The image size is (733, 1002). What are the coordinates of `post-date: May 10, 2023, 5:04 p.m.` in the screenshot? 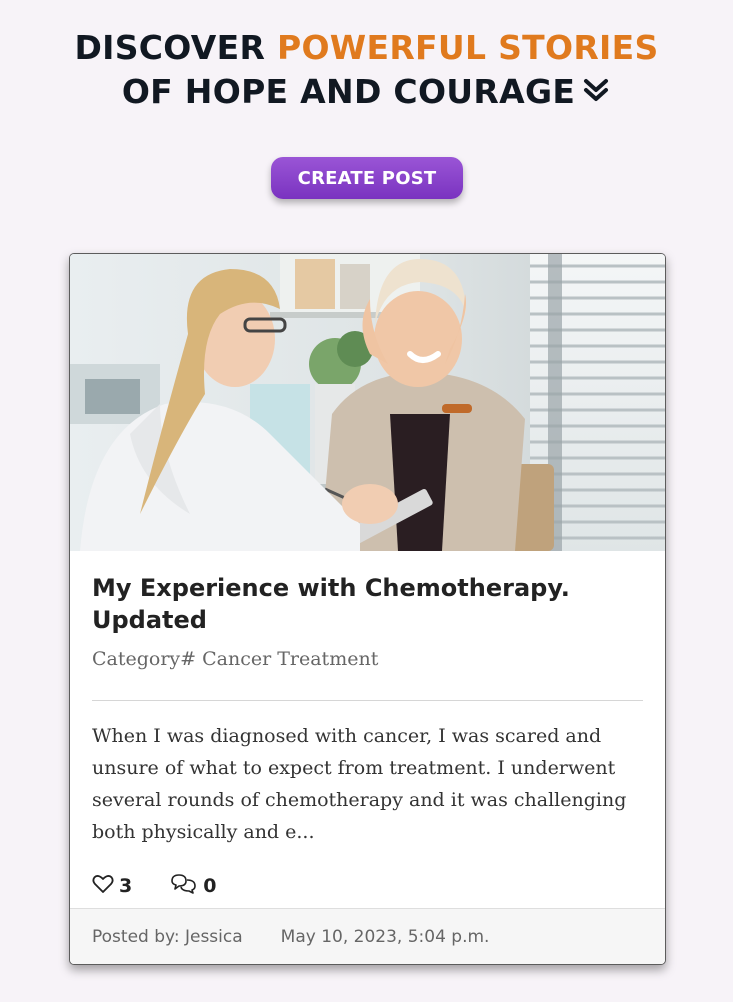 It's located at (385, 937).